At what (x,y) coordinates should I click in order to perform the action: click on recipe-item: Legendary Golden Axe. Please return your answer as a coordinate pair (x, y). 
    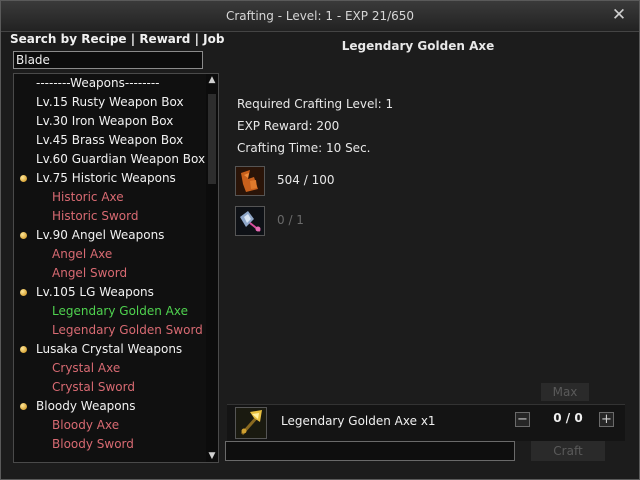
    Looking at the image, I should click on (129, 311).